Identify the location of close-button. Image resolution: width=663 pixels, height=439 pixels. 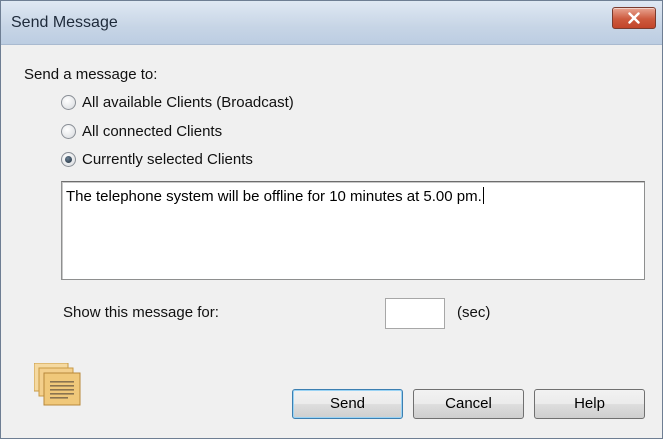
(634, 18).